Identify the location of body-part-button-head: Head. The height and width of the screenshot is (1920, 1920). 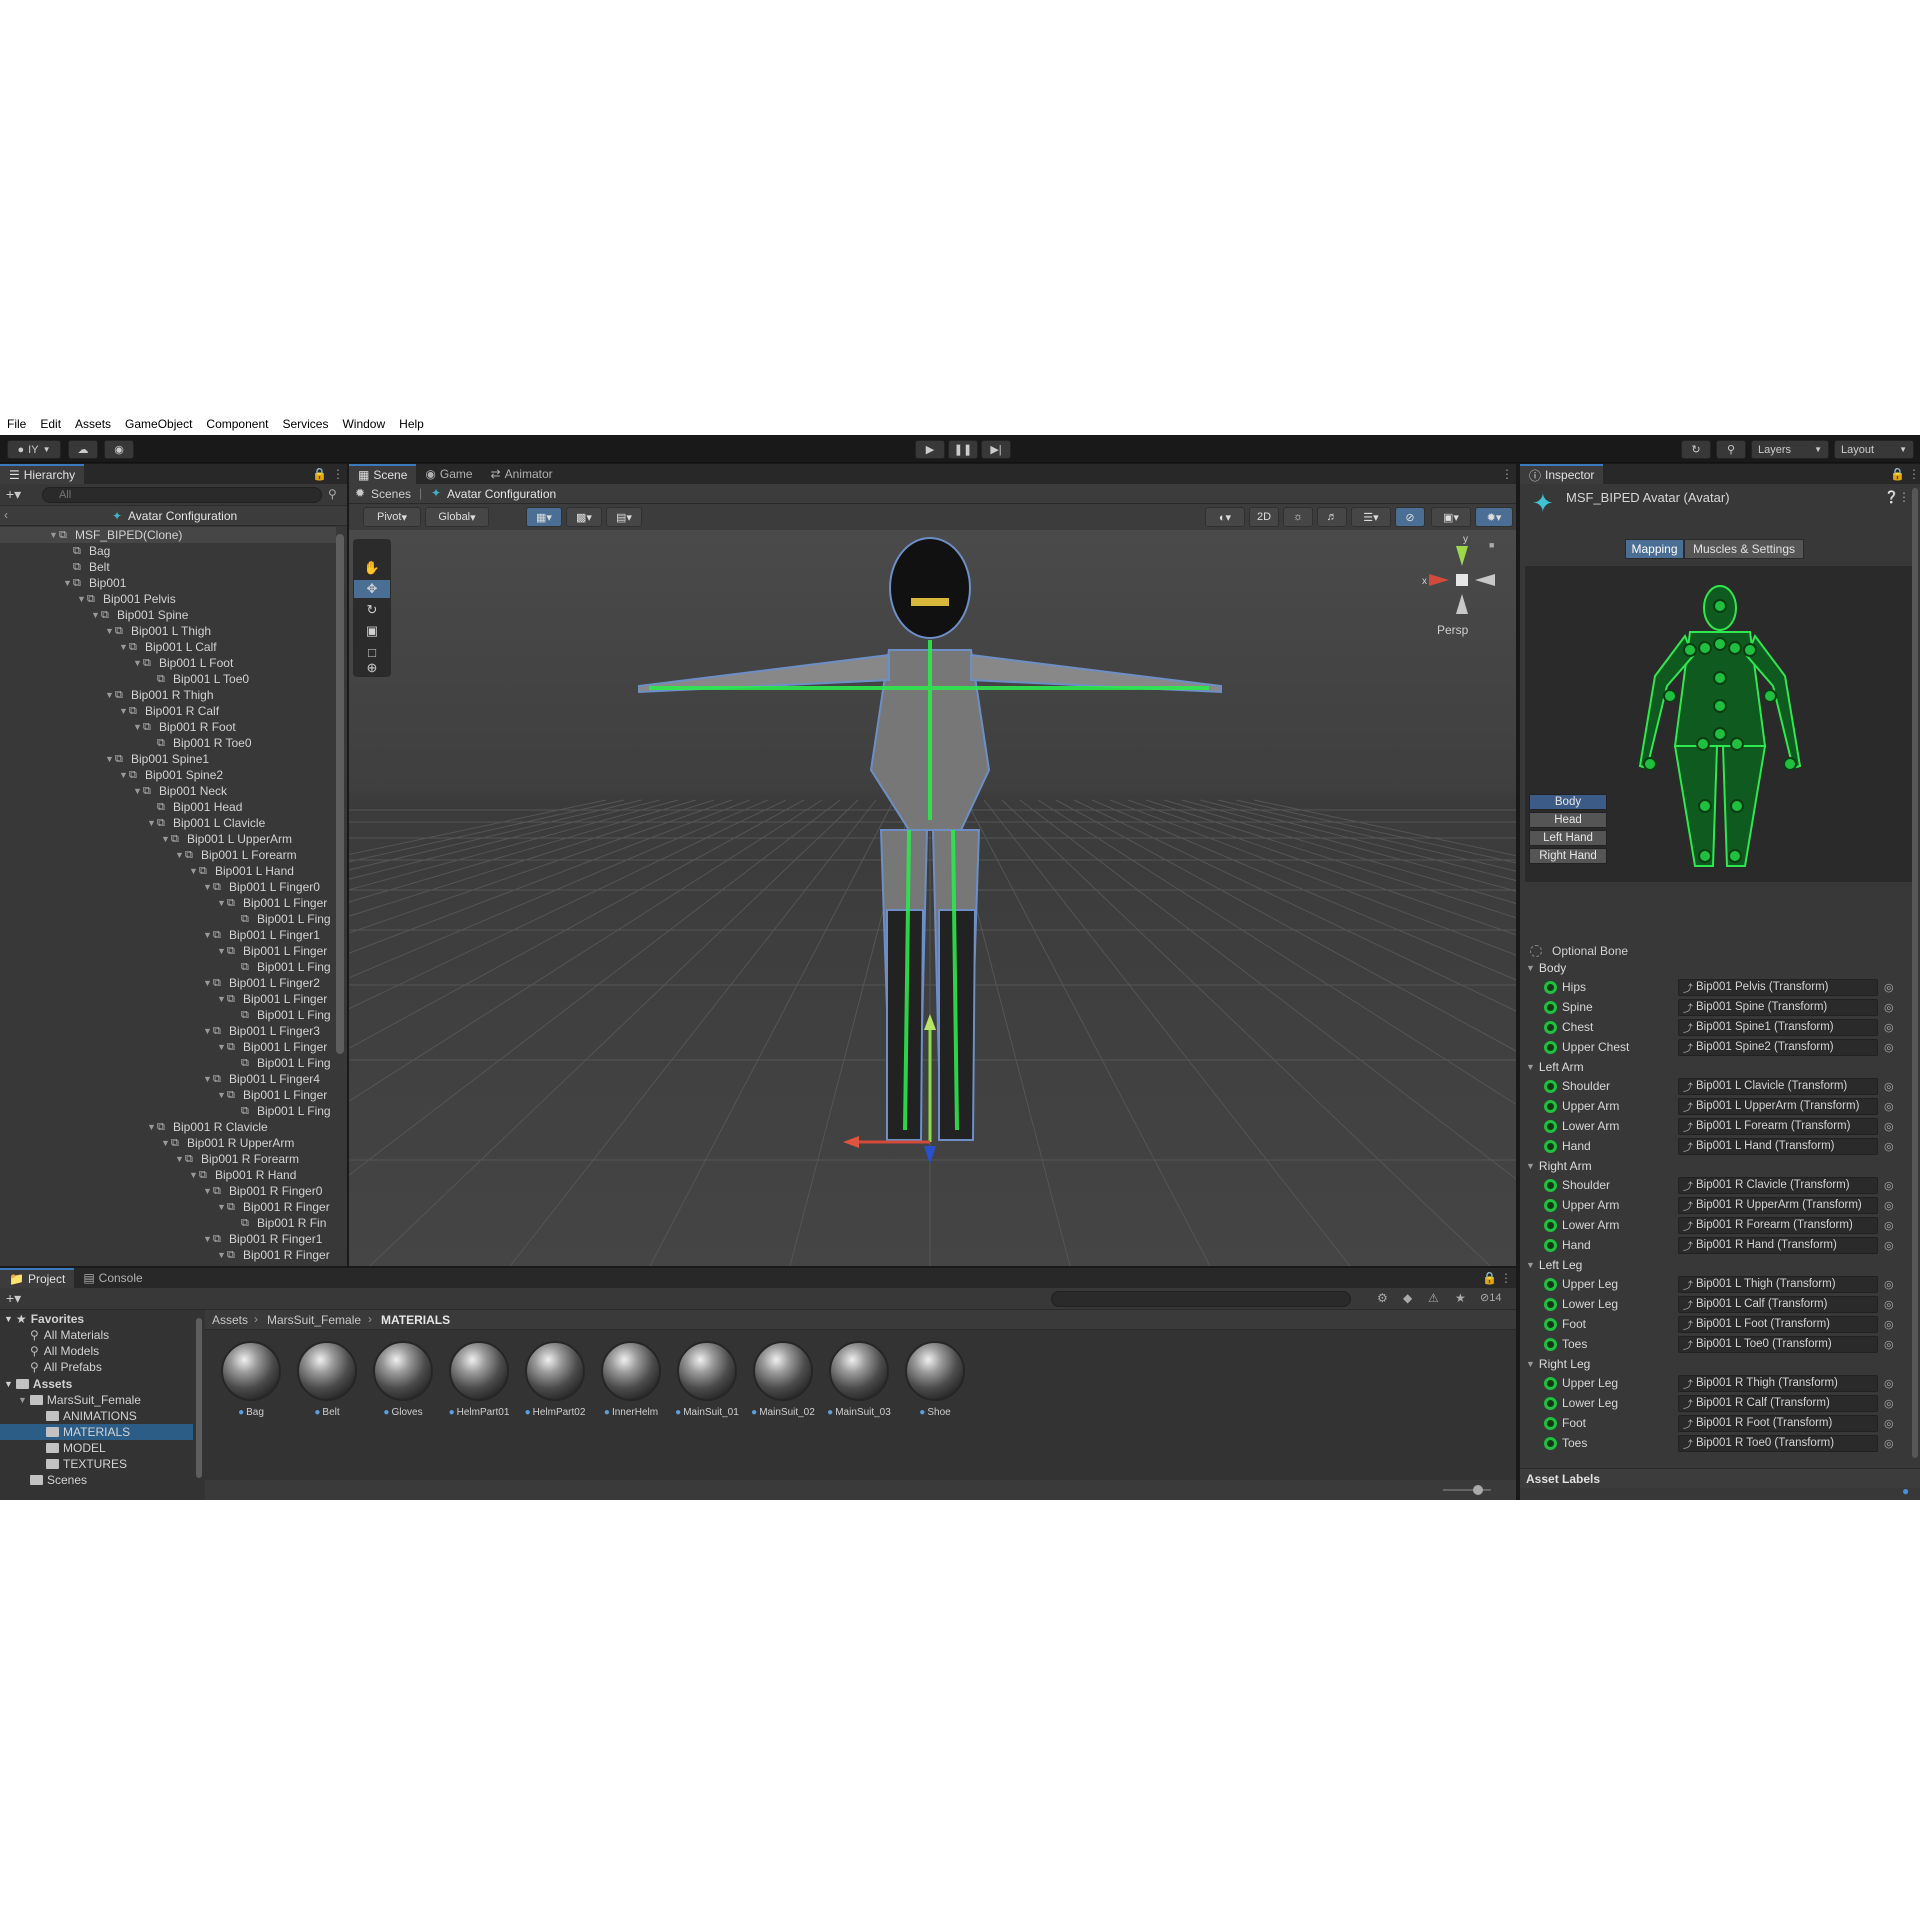
(1568, 820).